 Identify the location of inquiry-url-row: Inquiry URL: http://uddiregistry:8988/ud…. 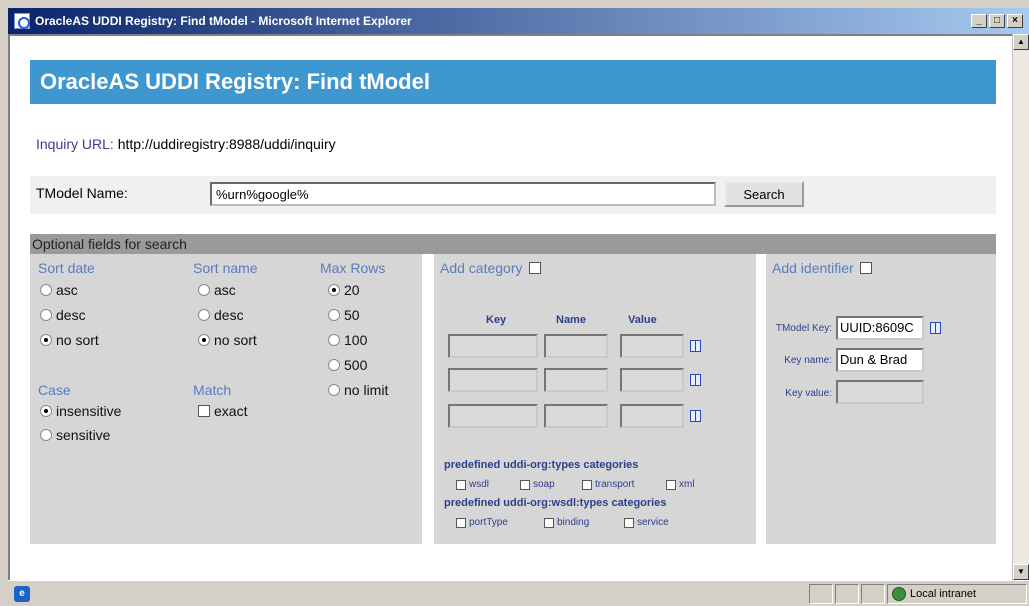
(186, 144).